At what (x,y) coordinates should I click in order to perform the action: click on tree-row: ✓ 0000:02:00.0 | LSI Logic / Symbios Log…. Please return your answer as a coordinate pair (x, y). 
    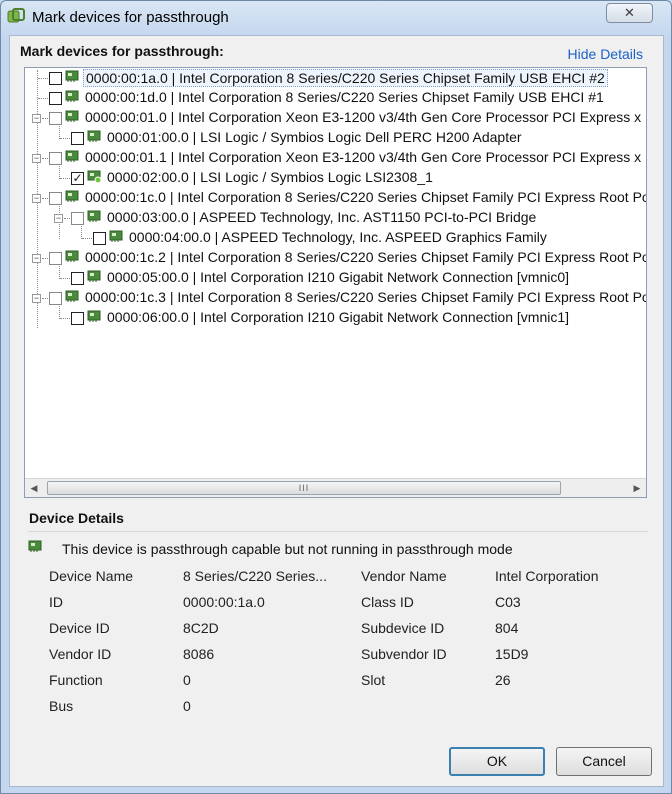
    Looking at the image, I should click on (335, 178).